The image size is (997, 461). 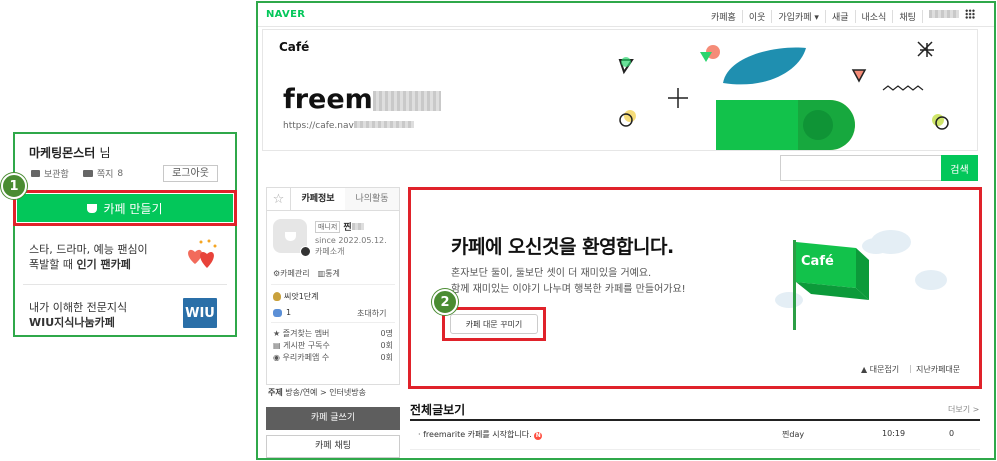 I want to click on cafe-level: 씨앗1단계, so click(x=301, y=296).